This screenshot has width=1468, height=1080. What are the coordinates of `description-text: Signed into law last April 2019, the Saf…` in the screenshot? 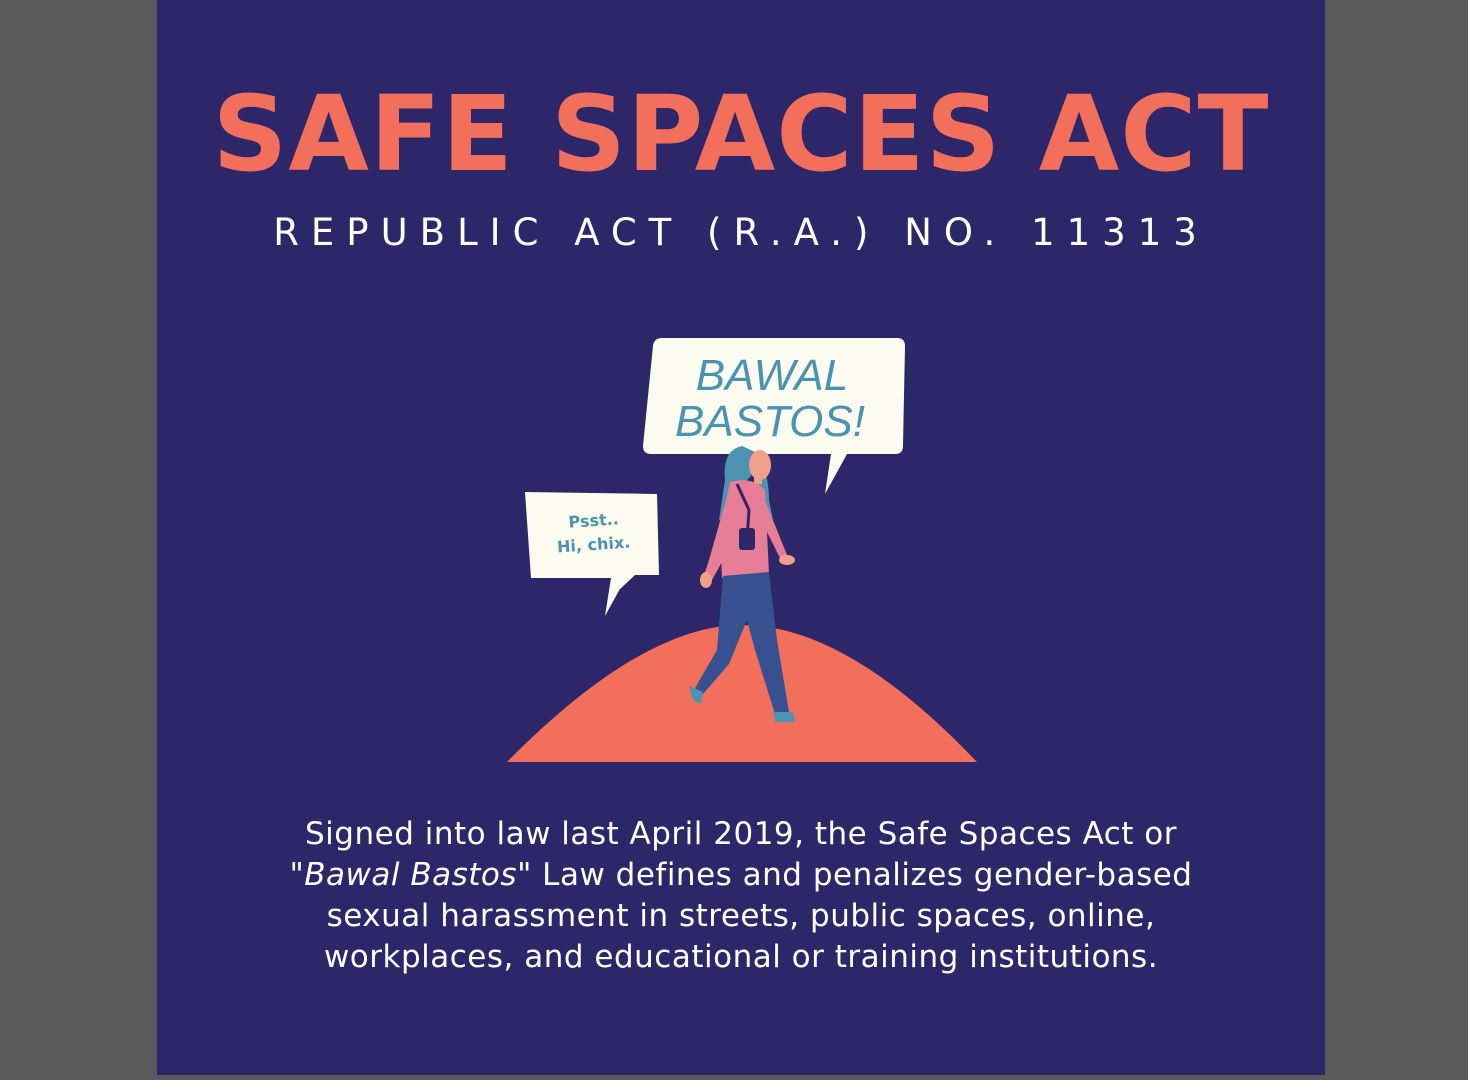 It's located at (741, 896).